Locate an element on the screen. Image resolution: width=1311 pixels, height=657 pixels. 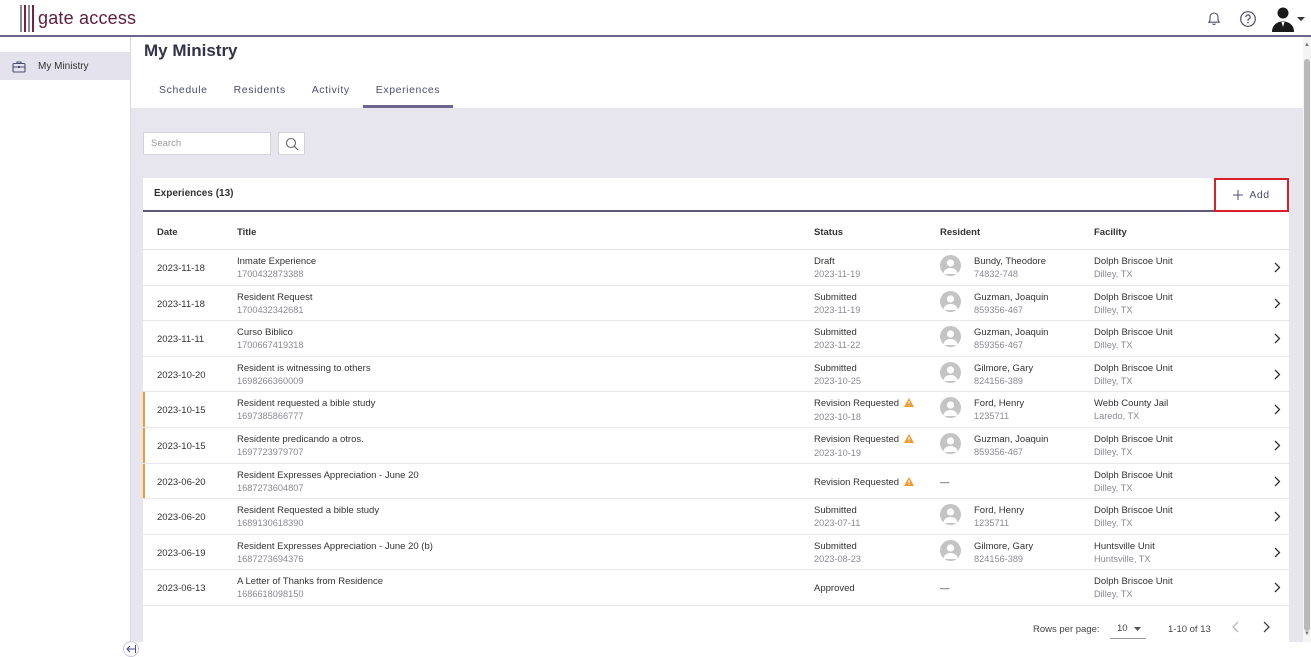
tab-activity: Activity is located at coordinates (331, 92).